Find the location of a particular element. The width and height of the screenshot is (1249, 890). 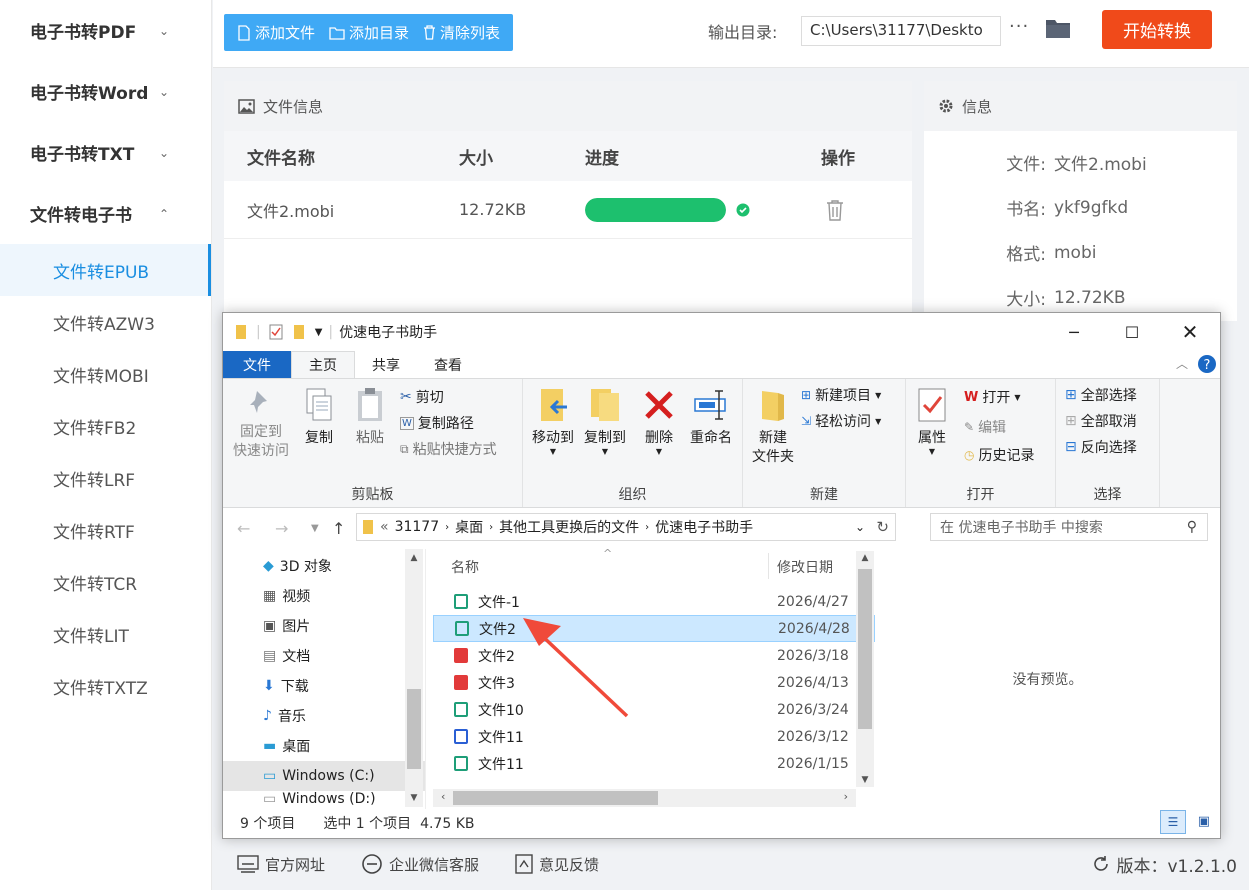

category-ebook-to-txt: 电子书转TXT ⌄ is located at coordinates (105, 152).